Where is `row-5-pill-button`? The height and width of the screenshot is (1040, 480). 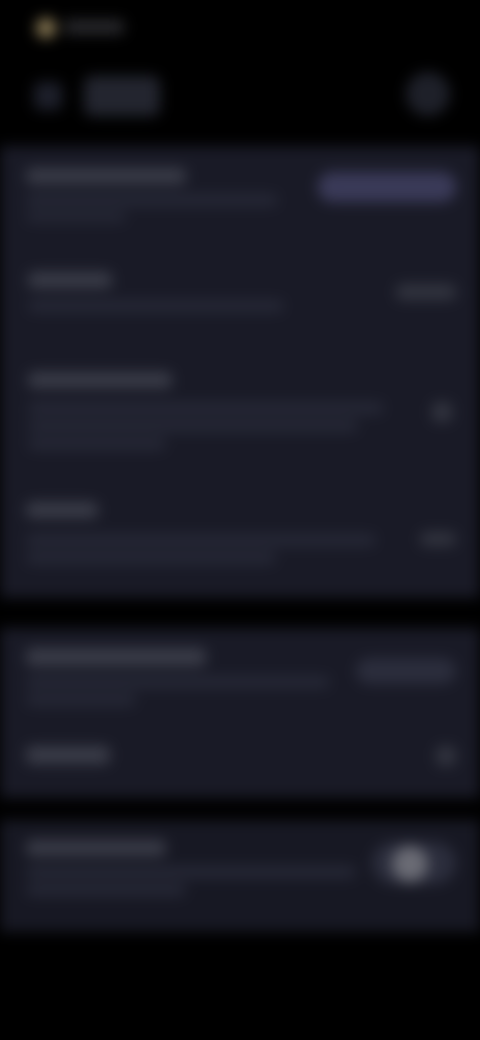
row-5-pill-button is located at coordinates (406, 671).